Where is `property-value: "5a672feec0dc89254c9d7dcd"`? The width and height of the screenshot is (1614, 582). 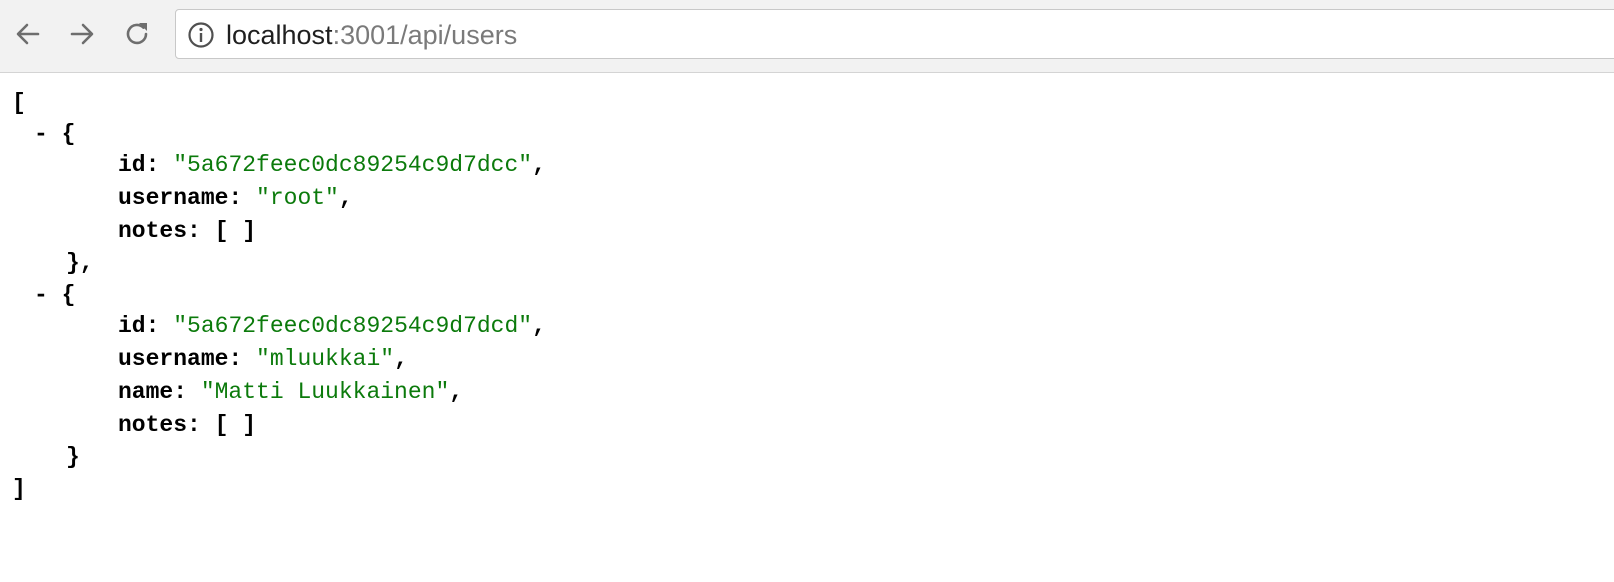 property-value: "5a672feec0dc89254c9d7dcd" is located at coordinates (353, 326).